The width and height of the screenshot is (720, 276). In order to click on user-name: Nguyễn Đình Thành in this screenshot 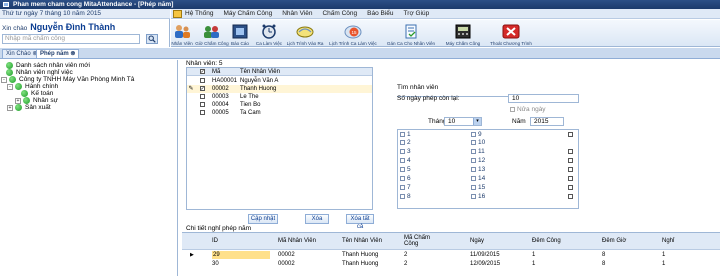, I will do `click(73, 27)`.